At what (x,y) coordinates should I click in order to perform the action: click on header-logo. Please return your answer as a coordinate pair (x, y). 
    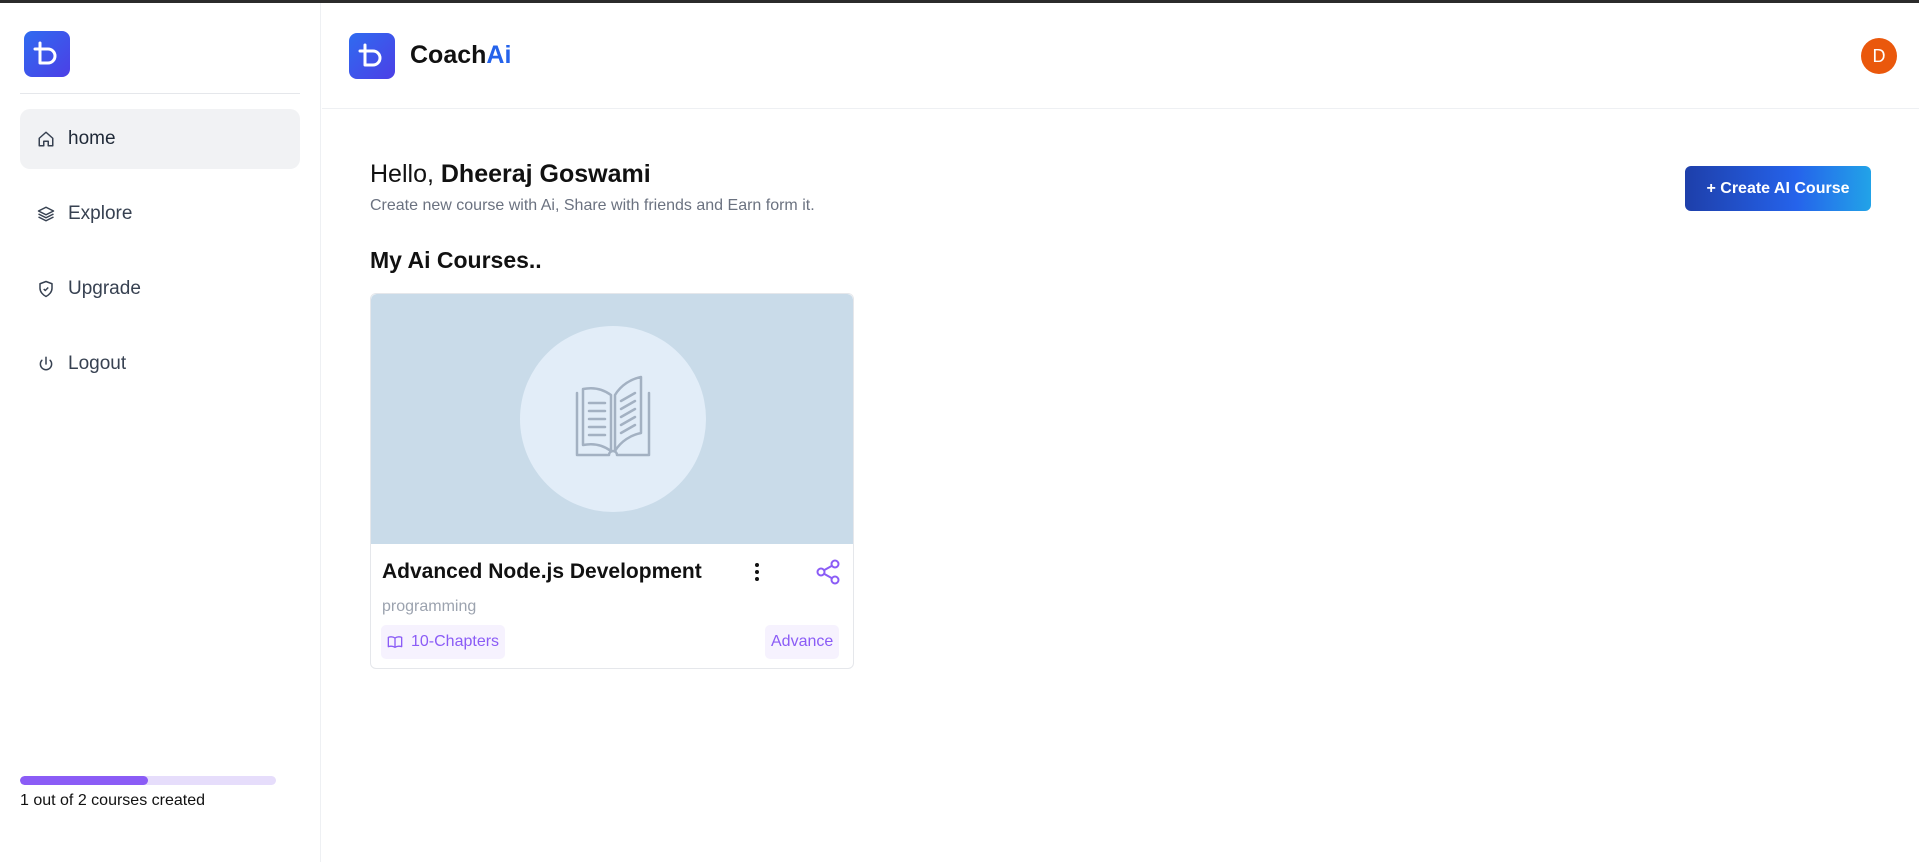
    Looking at the image, I should click on (372, 56).